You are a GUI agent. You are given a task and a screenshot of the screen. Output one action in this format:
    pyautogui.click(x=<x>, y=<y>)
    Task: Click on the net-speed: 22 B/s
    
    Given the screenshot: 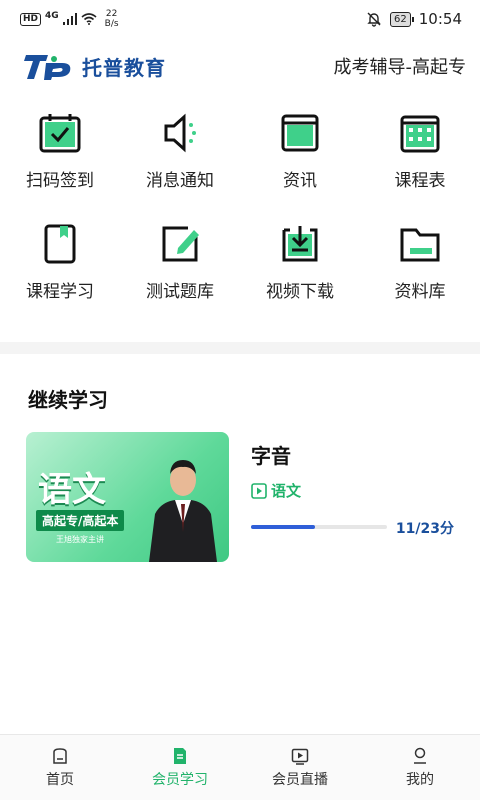 What is the action you would take?
    pyautogui.click(x=112, y=19)
    